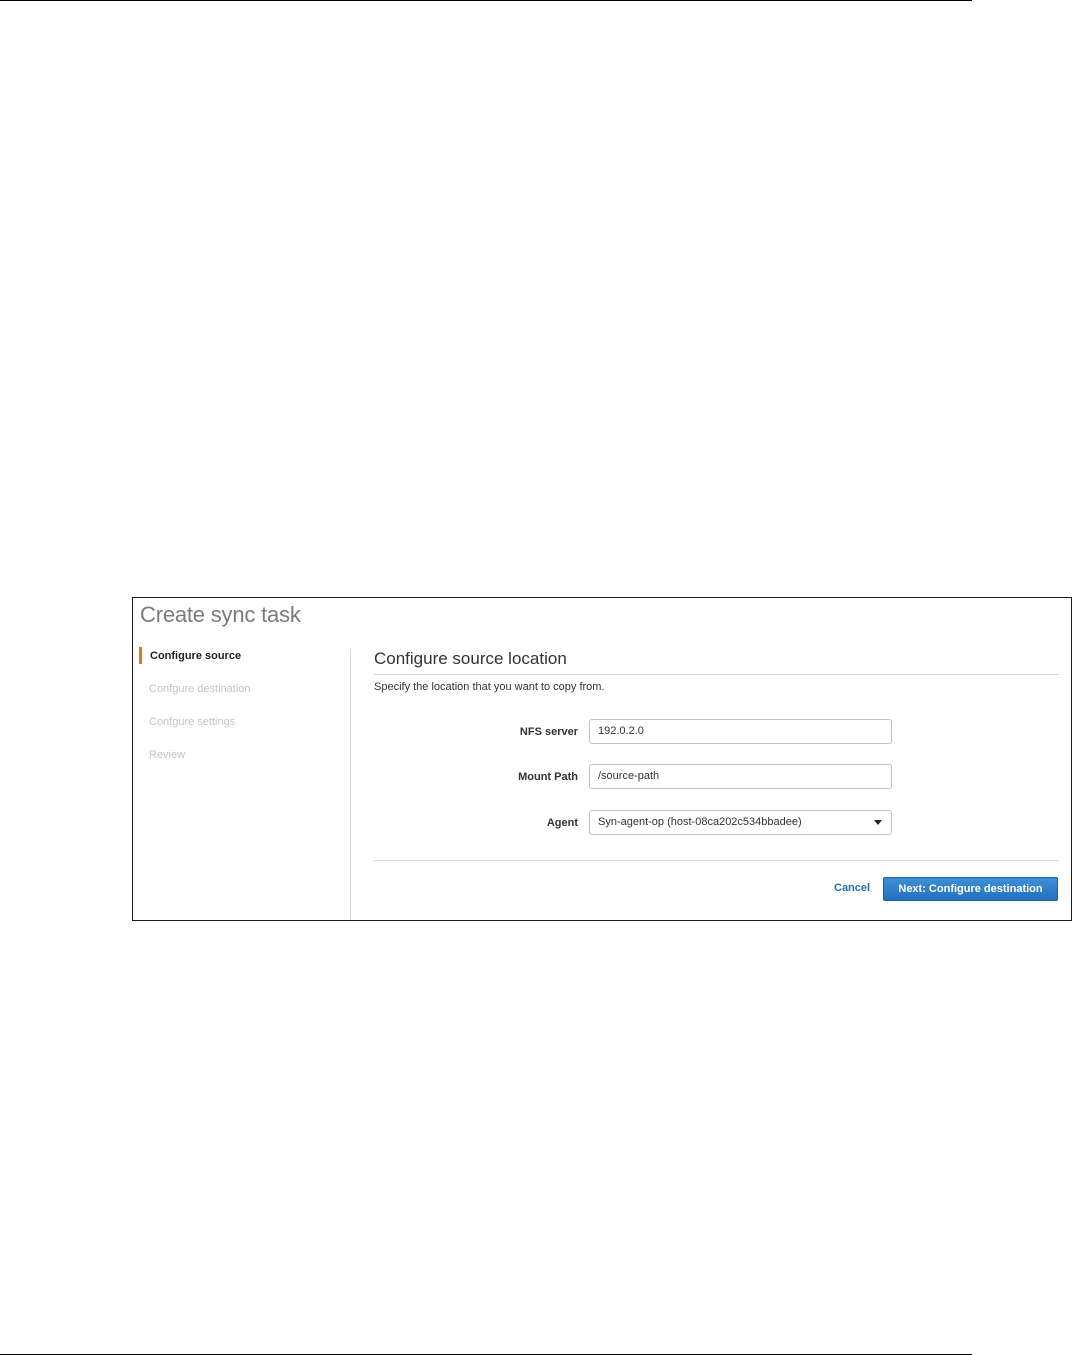  I want to click on nfs-server-input: 192.0.2.0, so click(740, 731).